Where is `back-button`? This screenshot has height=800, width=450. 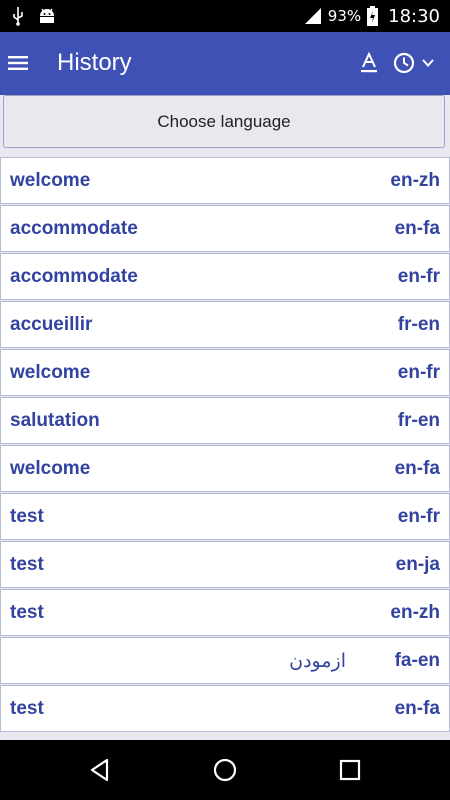
back-button is located at coordinates (101, 770).